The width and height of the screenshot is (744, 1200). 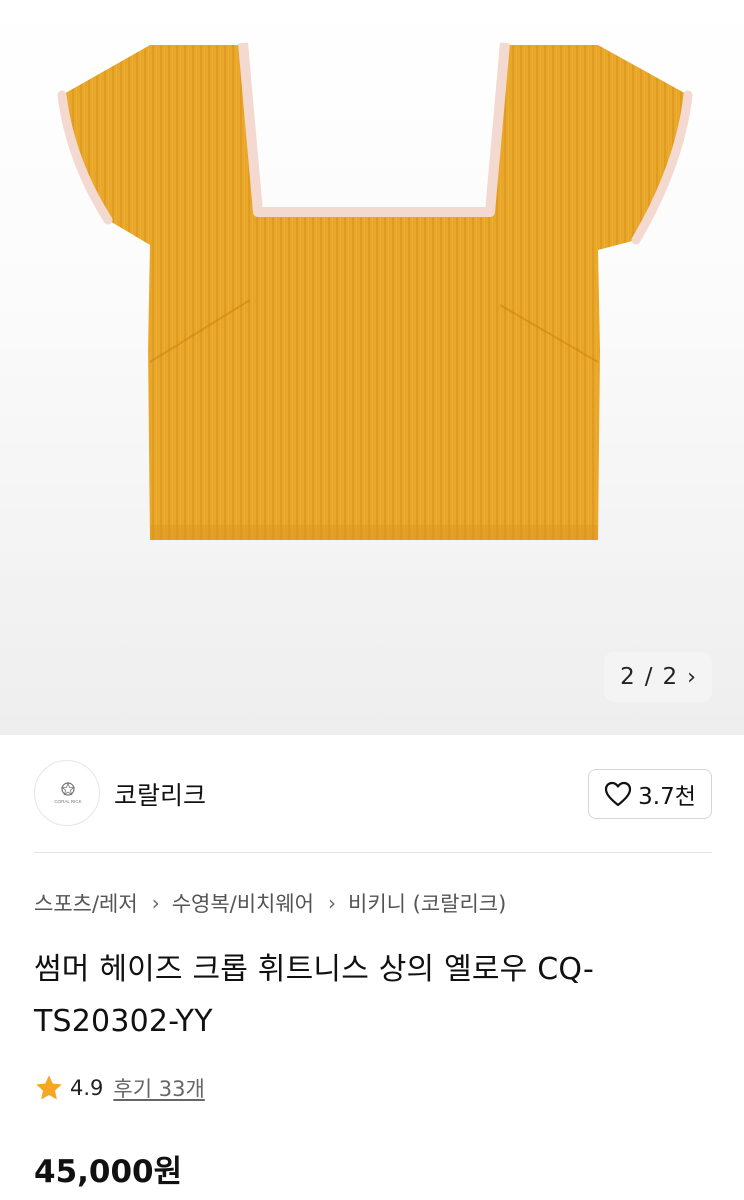 I want to click on pager-current: 2, so click(x=627, y=677).